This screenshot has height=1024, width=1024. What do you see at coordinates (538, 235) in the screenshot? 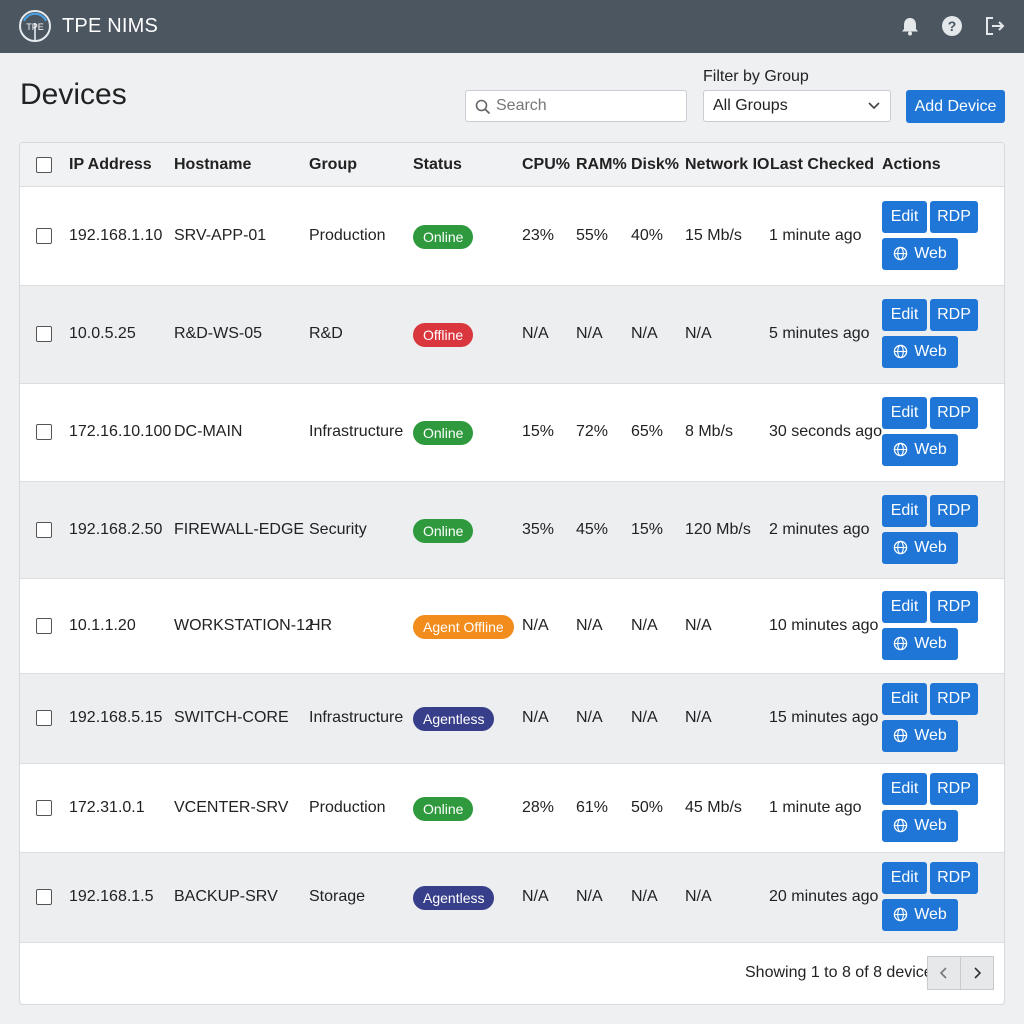
I see `cell-cpu: 23%` at bounding box center [538, 235].